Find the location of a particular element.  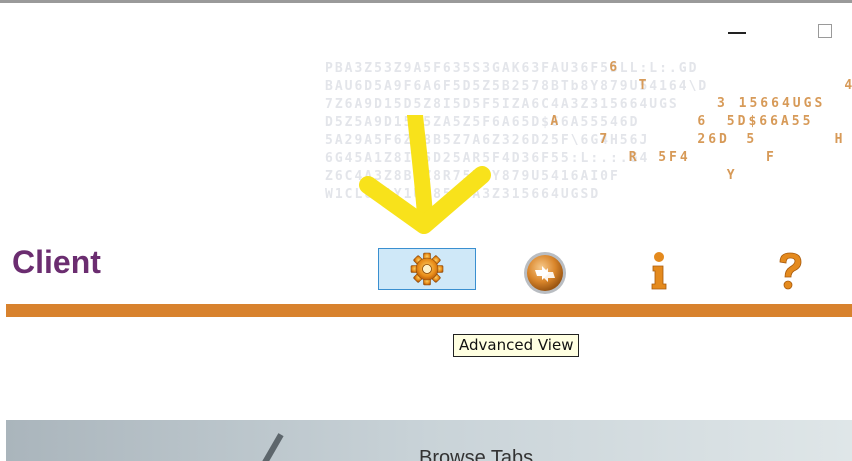

maximize-icon is located at coordinates (825, 31).